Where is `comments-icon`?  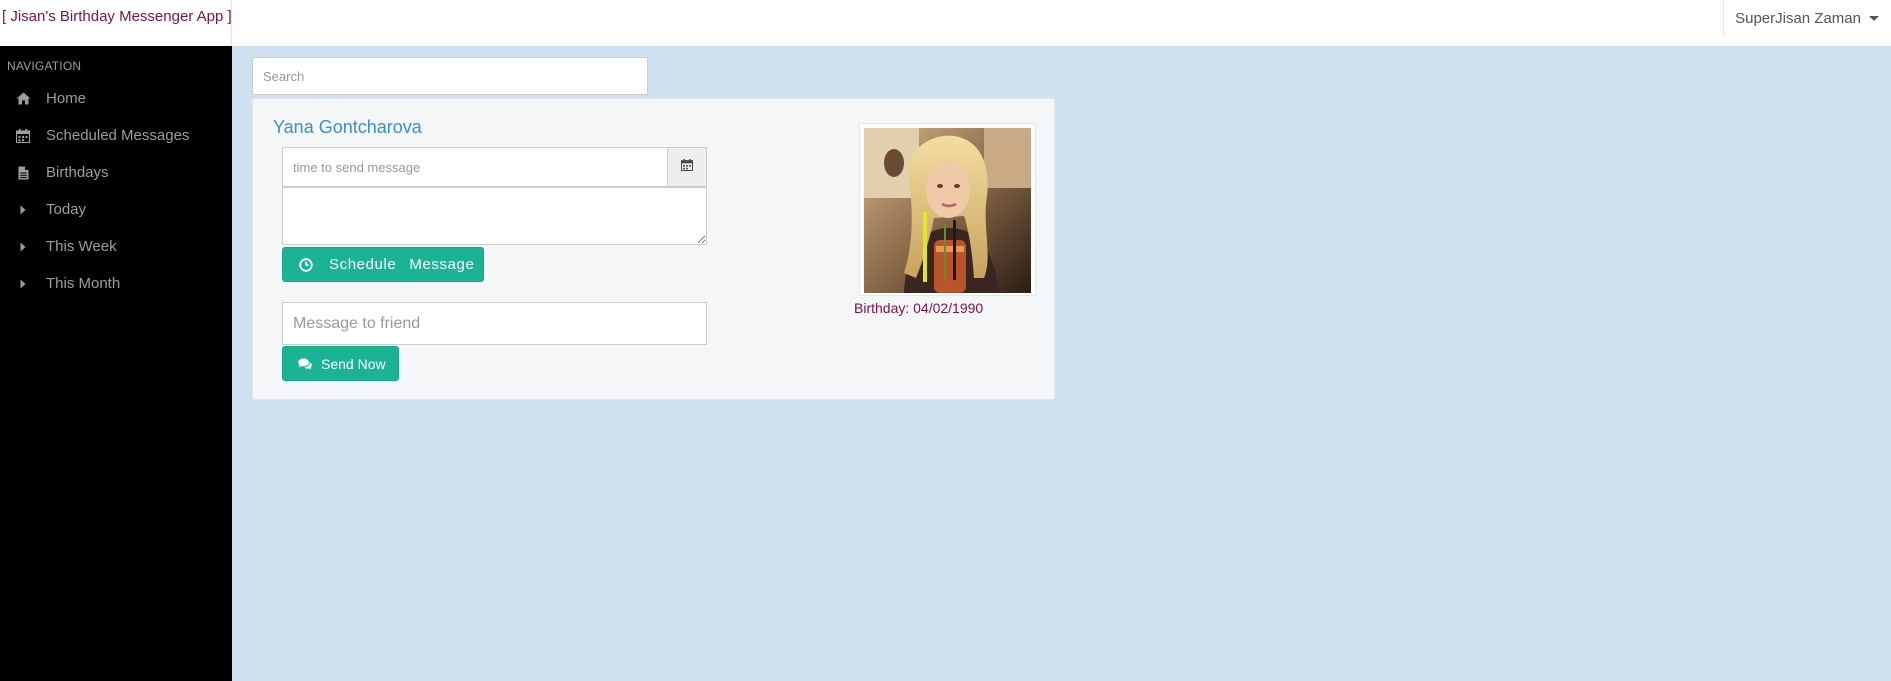
comments-icon is located at coordinates (305, 364).